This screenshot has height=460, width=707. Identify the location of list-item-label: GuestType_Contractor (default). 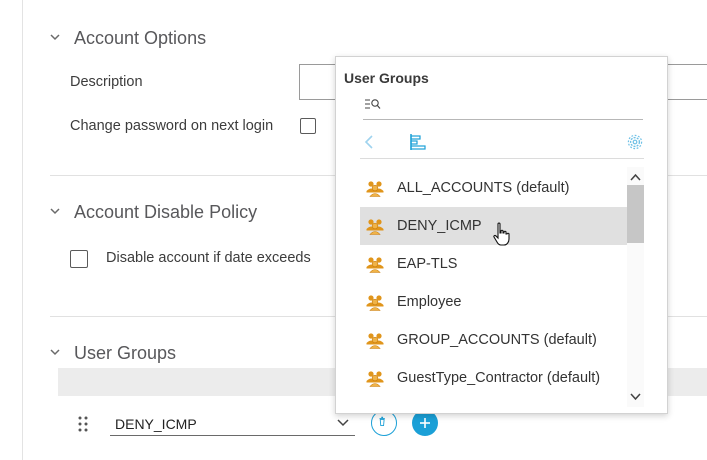
(499, 378).